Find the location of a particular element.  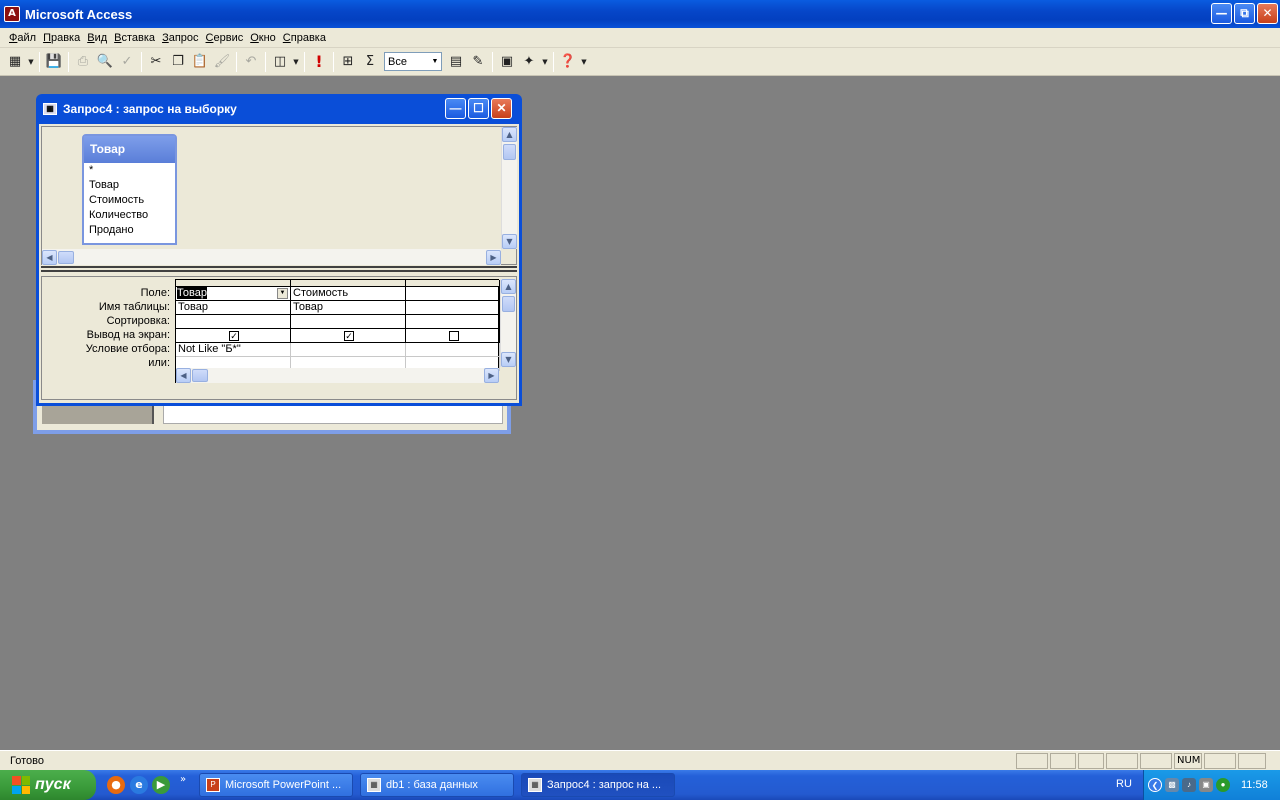

field-list-item: Товар is located at coordinates (129, 185).